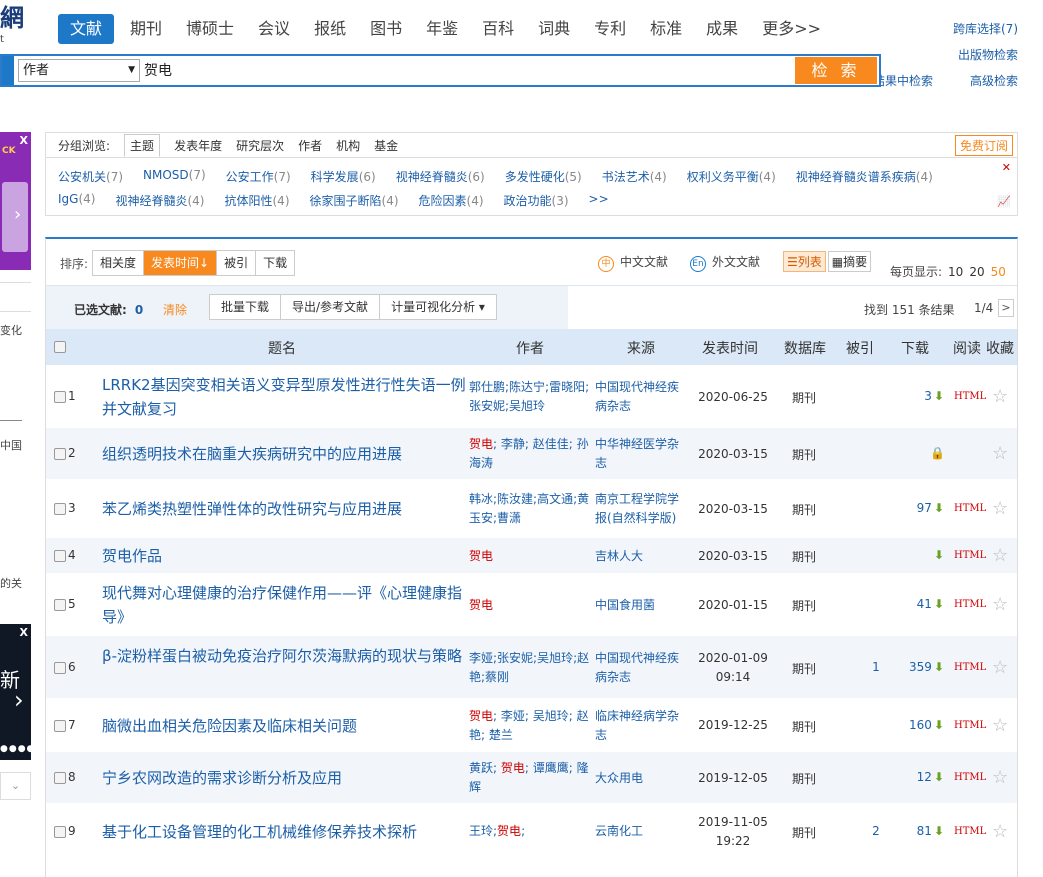 The image size is (1043, 877). What do you see at coordinates (15, 749) in the screenshot?
I see `carousel-dots: ●●●●` at bounding box center [15, 749].